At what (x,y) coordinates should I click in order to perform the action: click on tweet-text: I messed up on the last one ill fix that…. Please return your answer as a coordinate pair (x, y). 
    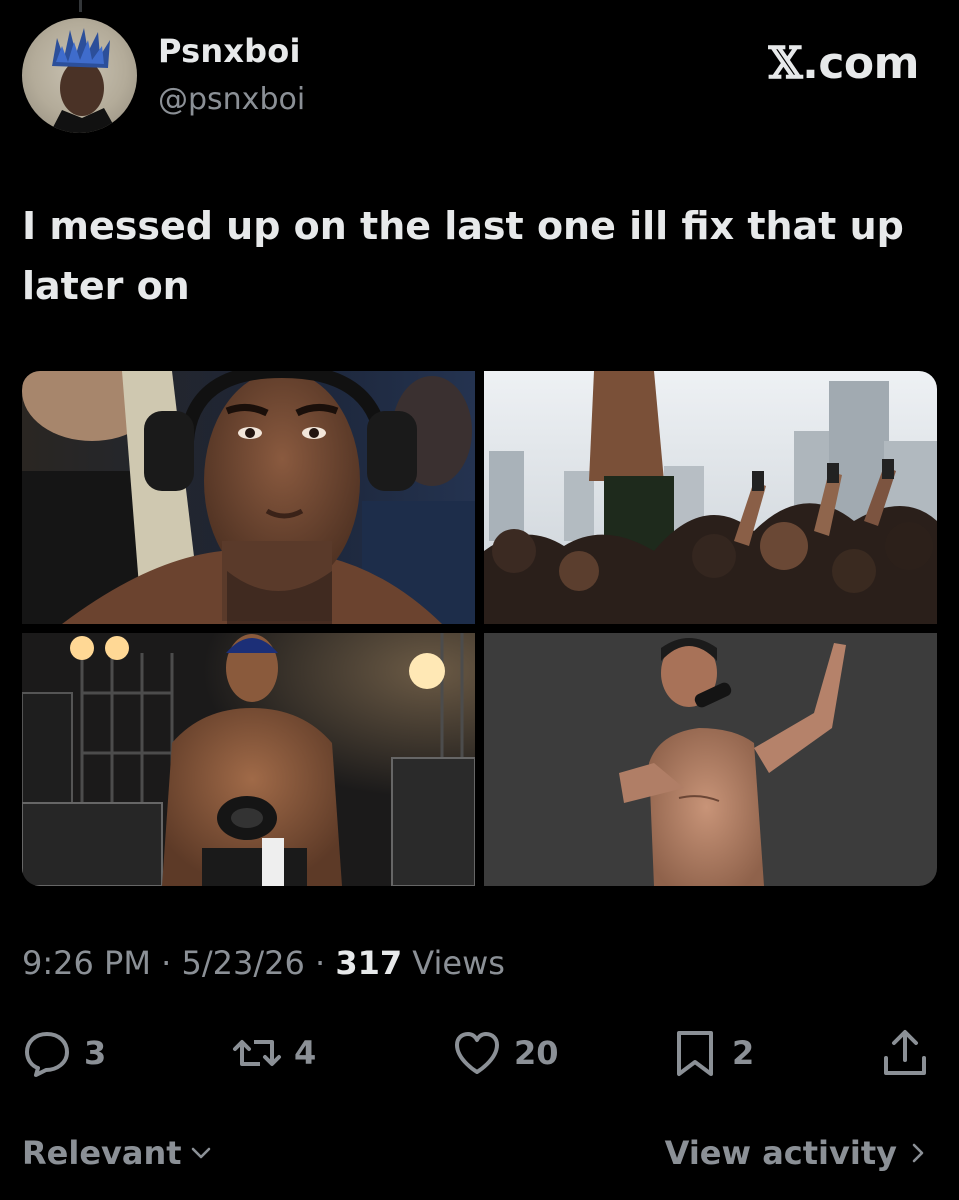
    Looking at the image, I should click on (463, 256).